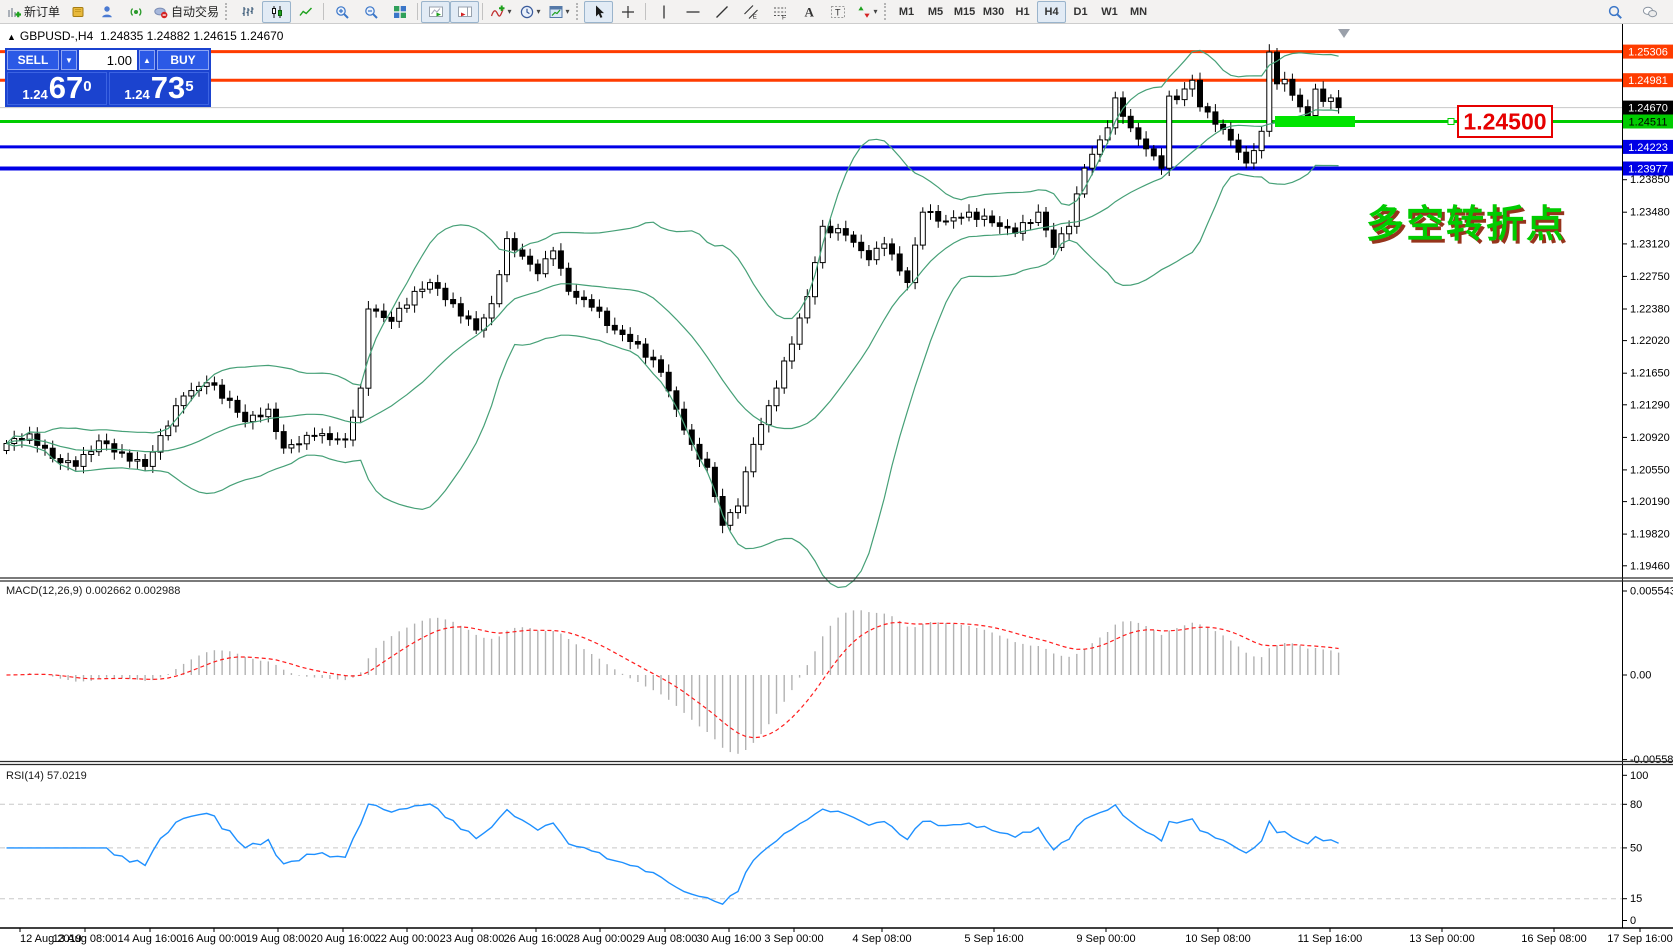 The width and height of the screenshot is (1673, 949). Describe the element at coordinates (33, 60) in the screenshot. I see `sell-button: SELL` at that location.